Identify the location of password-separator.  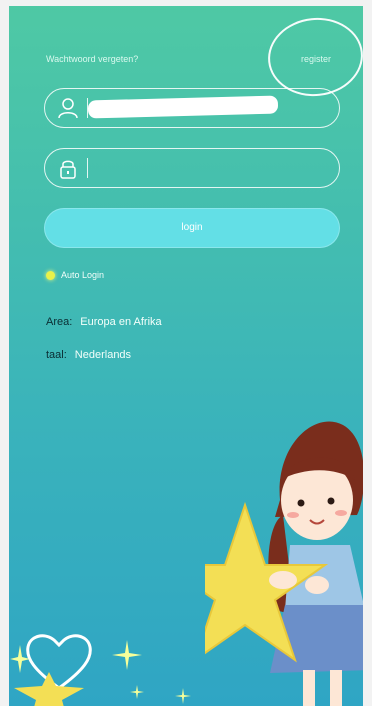
(87, 168).